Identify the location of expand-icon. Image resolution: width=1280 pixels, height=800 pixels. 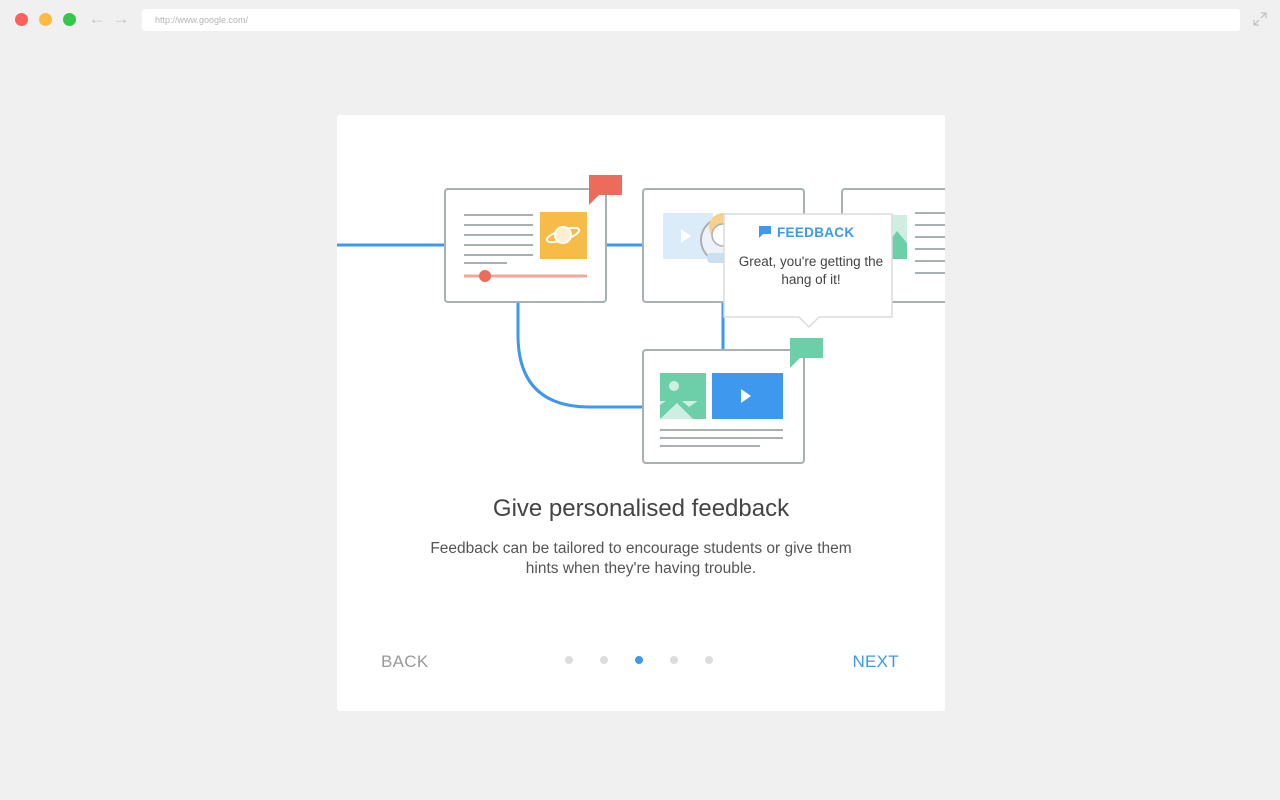
(1260, 19).